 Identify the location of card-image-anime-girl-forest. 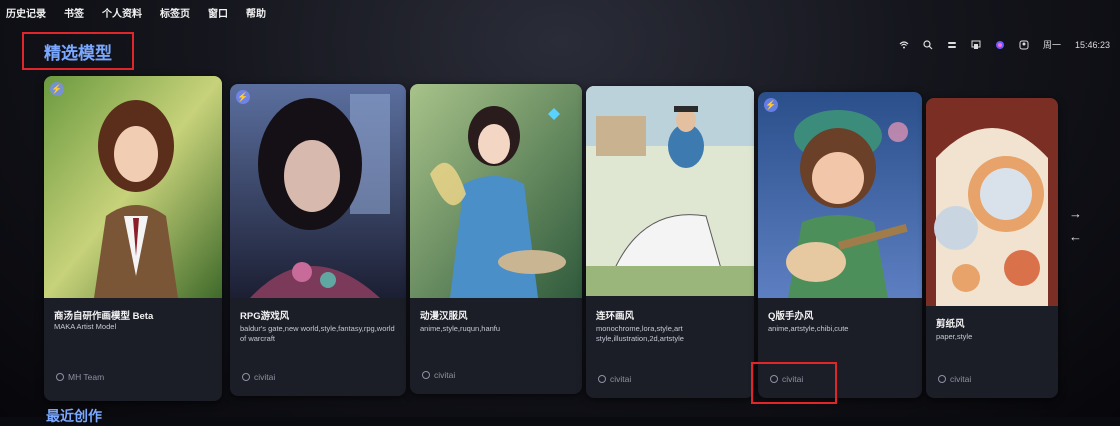
(133, 187).